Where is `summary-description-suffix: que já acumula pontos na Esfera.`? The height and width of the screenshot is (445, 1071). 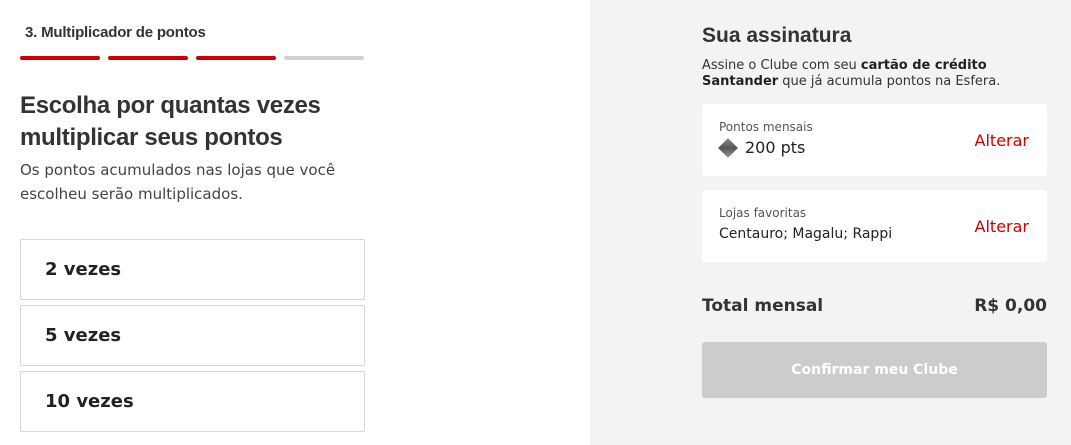
summary-description-suffix: que já acumula pontos na Esfera. is located at coordinates (889, 81).